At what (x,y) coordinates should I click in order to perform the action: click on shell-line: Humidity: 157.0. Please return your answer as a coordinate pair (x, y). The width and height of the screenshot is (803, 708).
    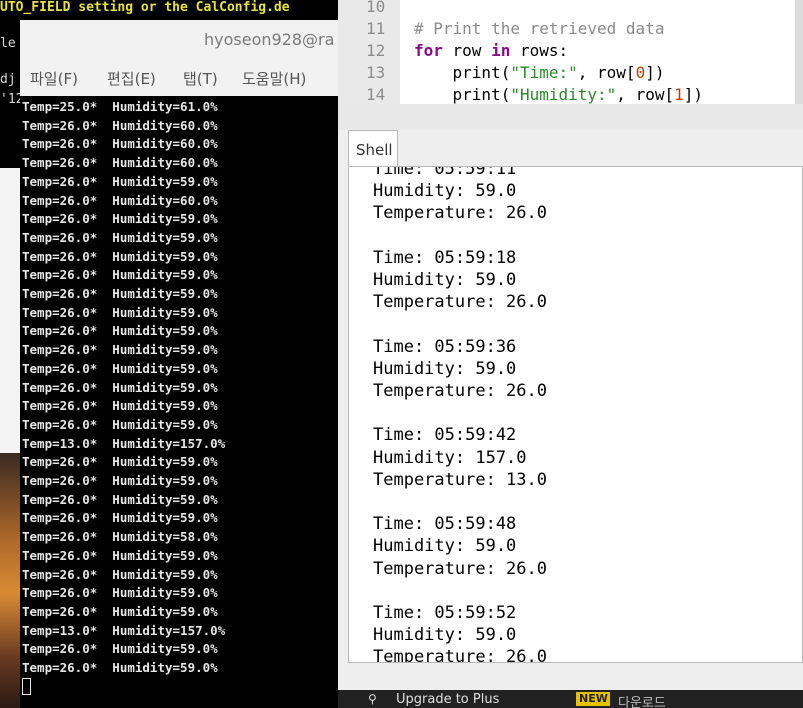
    Looking at the image, I should click on (450, 457).